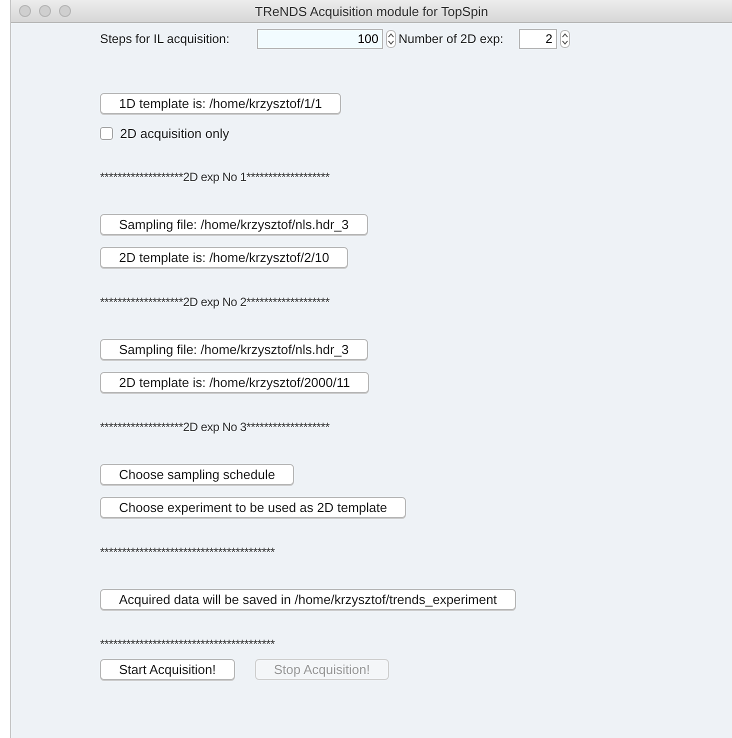 The image size is (732, 738). I want to click on path-button: Choose experiment to be used as 2D template, so click(253, 507).